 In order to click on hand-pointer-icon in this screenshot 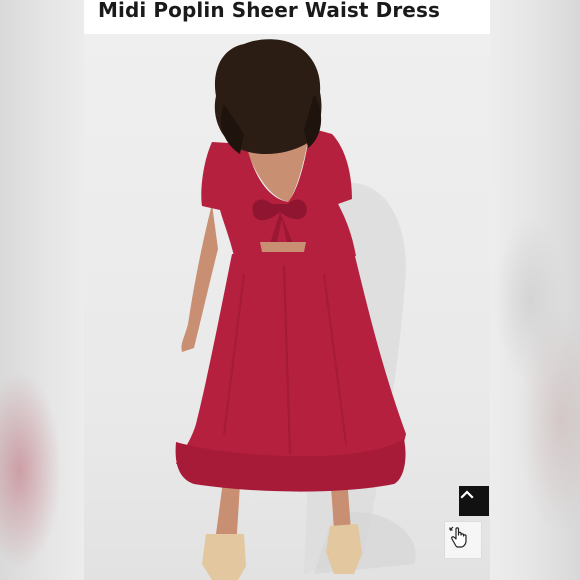, I will do `click(463, 540)`.